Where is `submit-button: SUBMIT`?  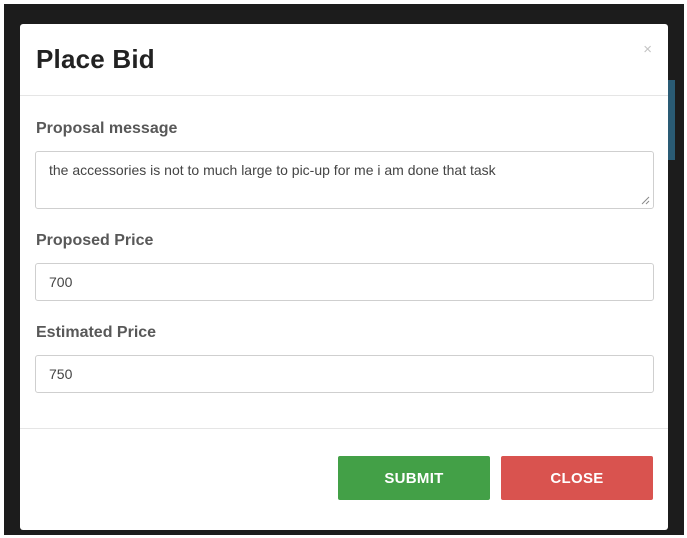 submit-button: SUBMIT is located at coordinates (414, 478).